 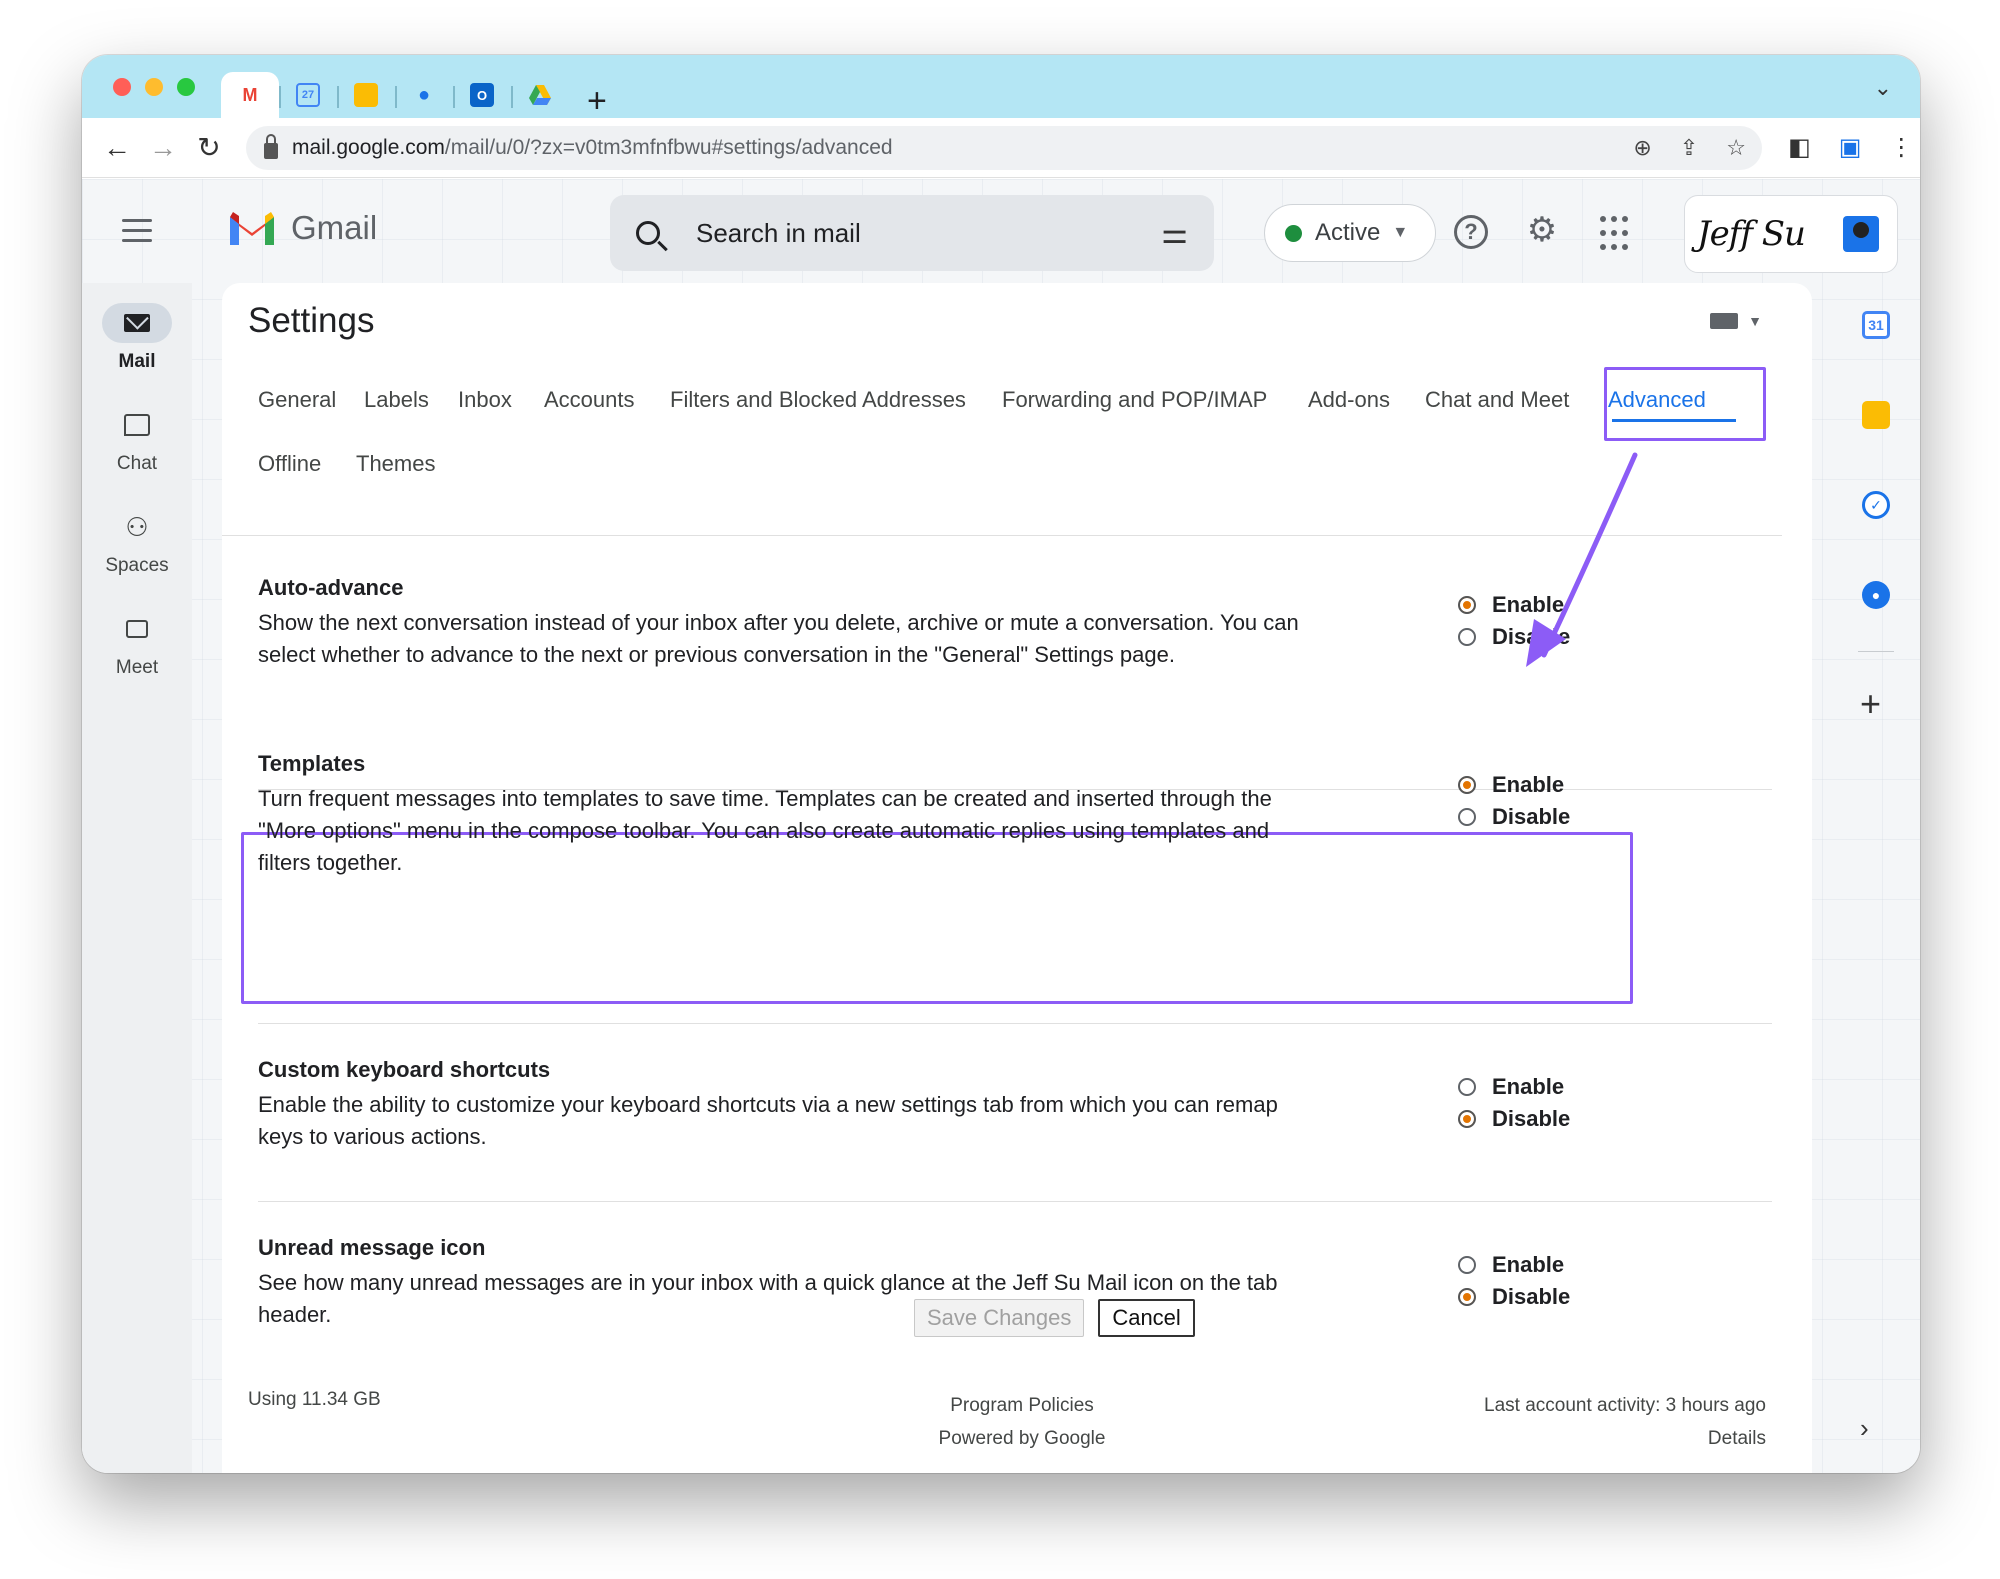 I want to click on storage-usage: Using 11.34 GB, so click(x=314, y=1399).